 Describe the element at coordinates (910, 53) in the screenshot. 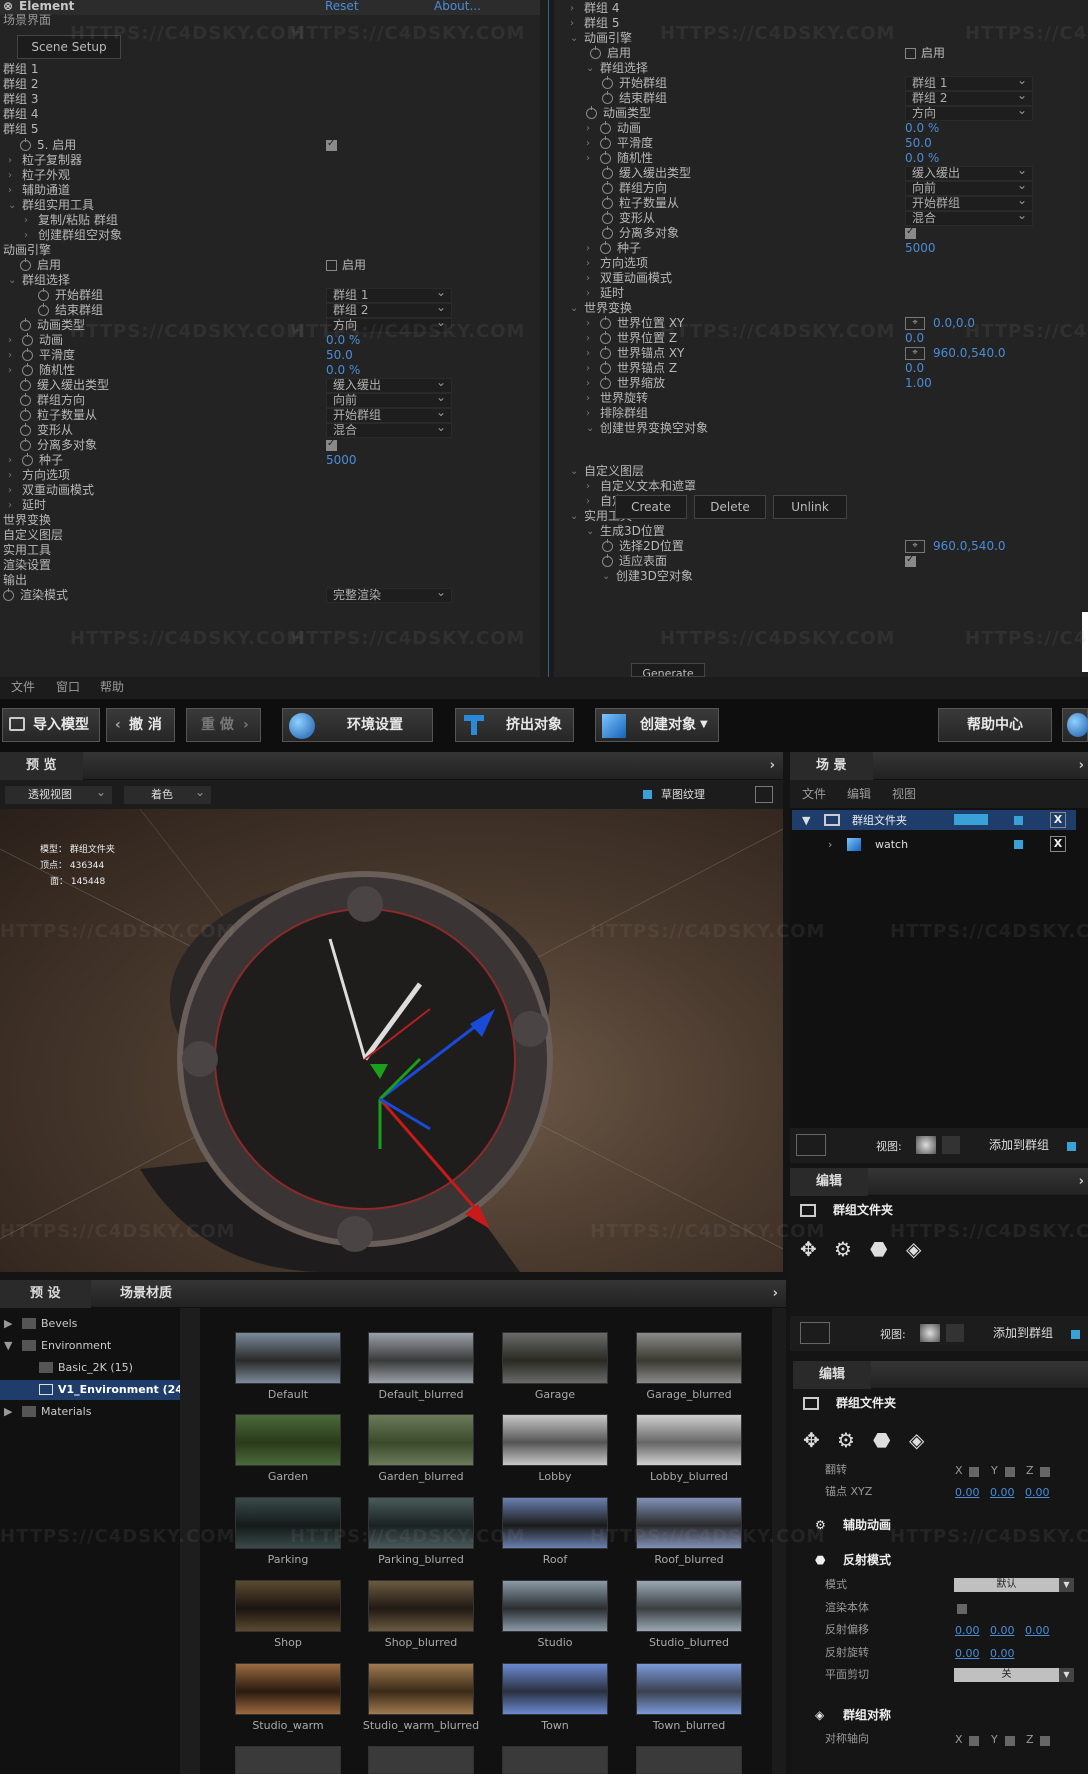

I see `right-enable-checkbox` at that location.